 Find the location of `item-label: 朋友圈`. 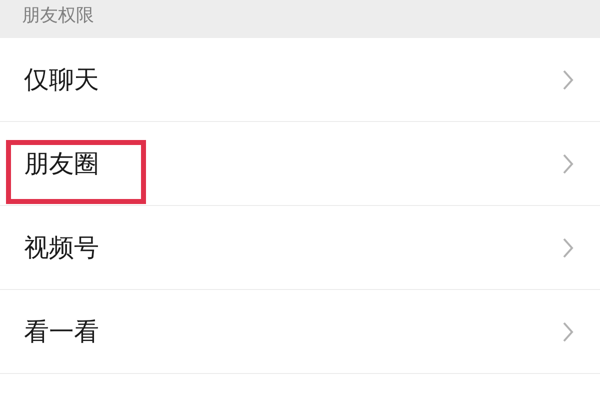

item-label: 朋友圈 is located at coordinates (61, 164).